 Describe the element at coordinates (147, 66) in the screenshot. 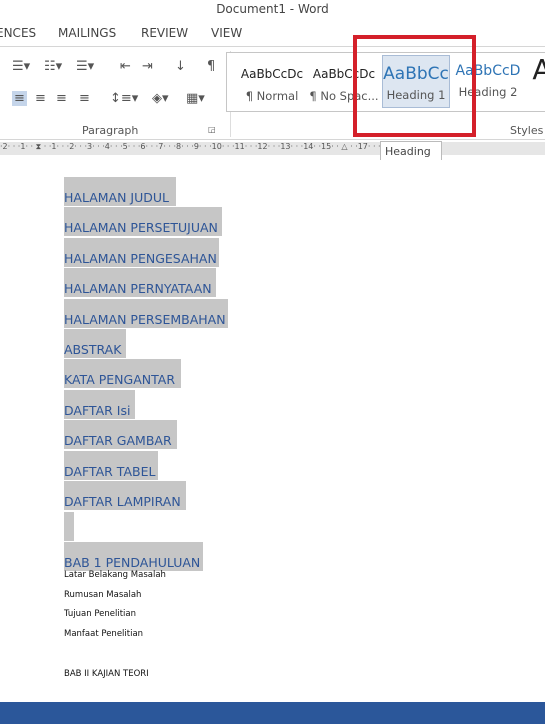

I see `increase-indent-icon: ⇥` at that location.